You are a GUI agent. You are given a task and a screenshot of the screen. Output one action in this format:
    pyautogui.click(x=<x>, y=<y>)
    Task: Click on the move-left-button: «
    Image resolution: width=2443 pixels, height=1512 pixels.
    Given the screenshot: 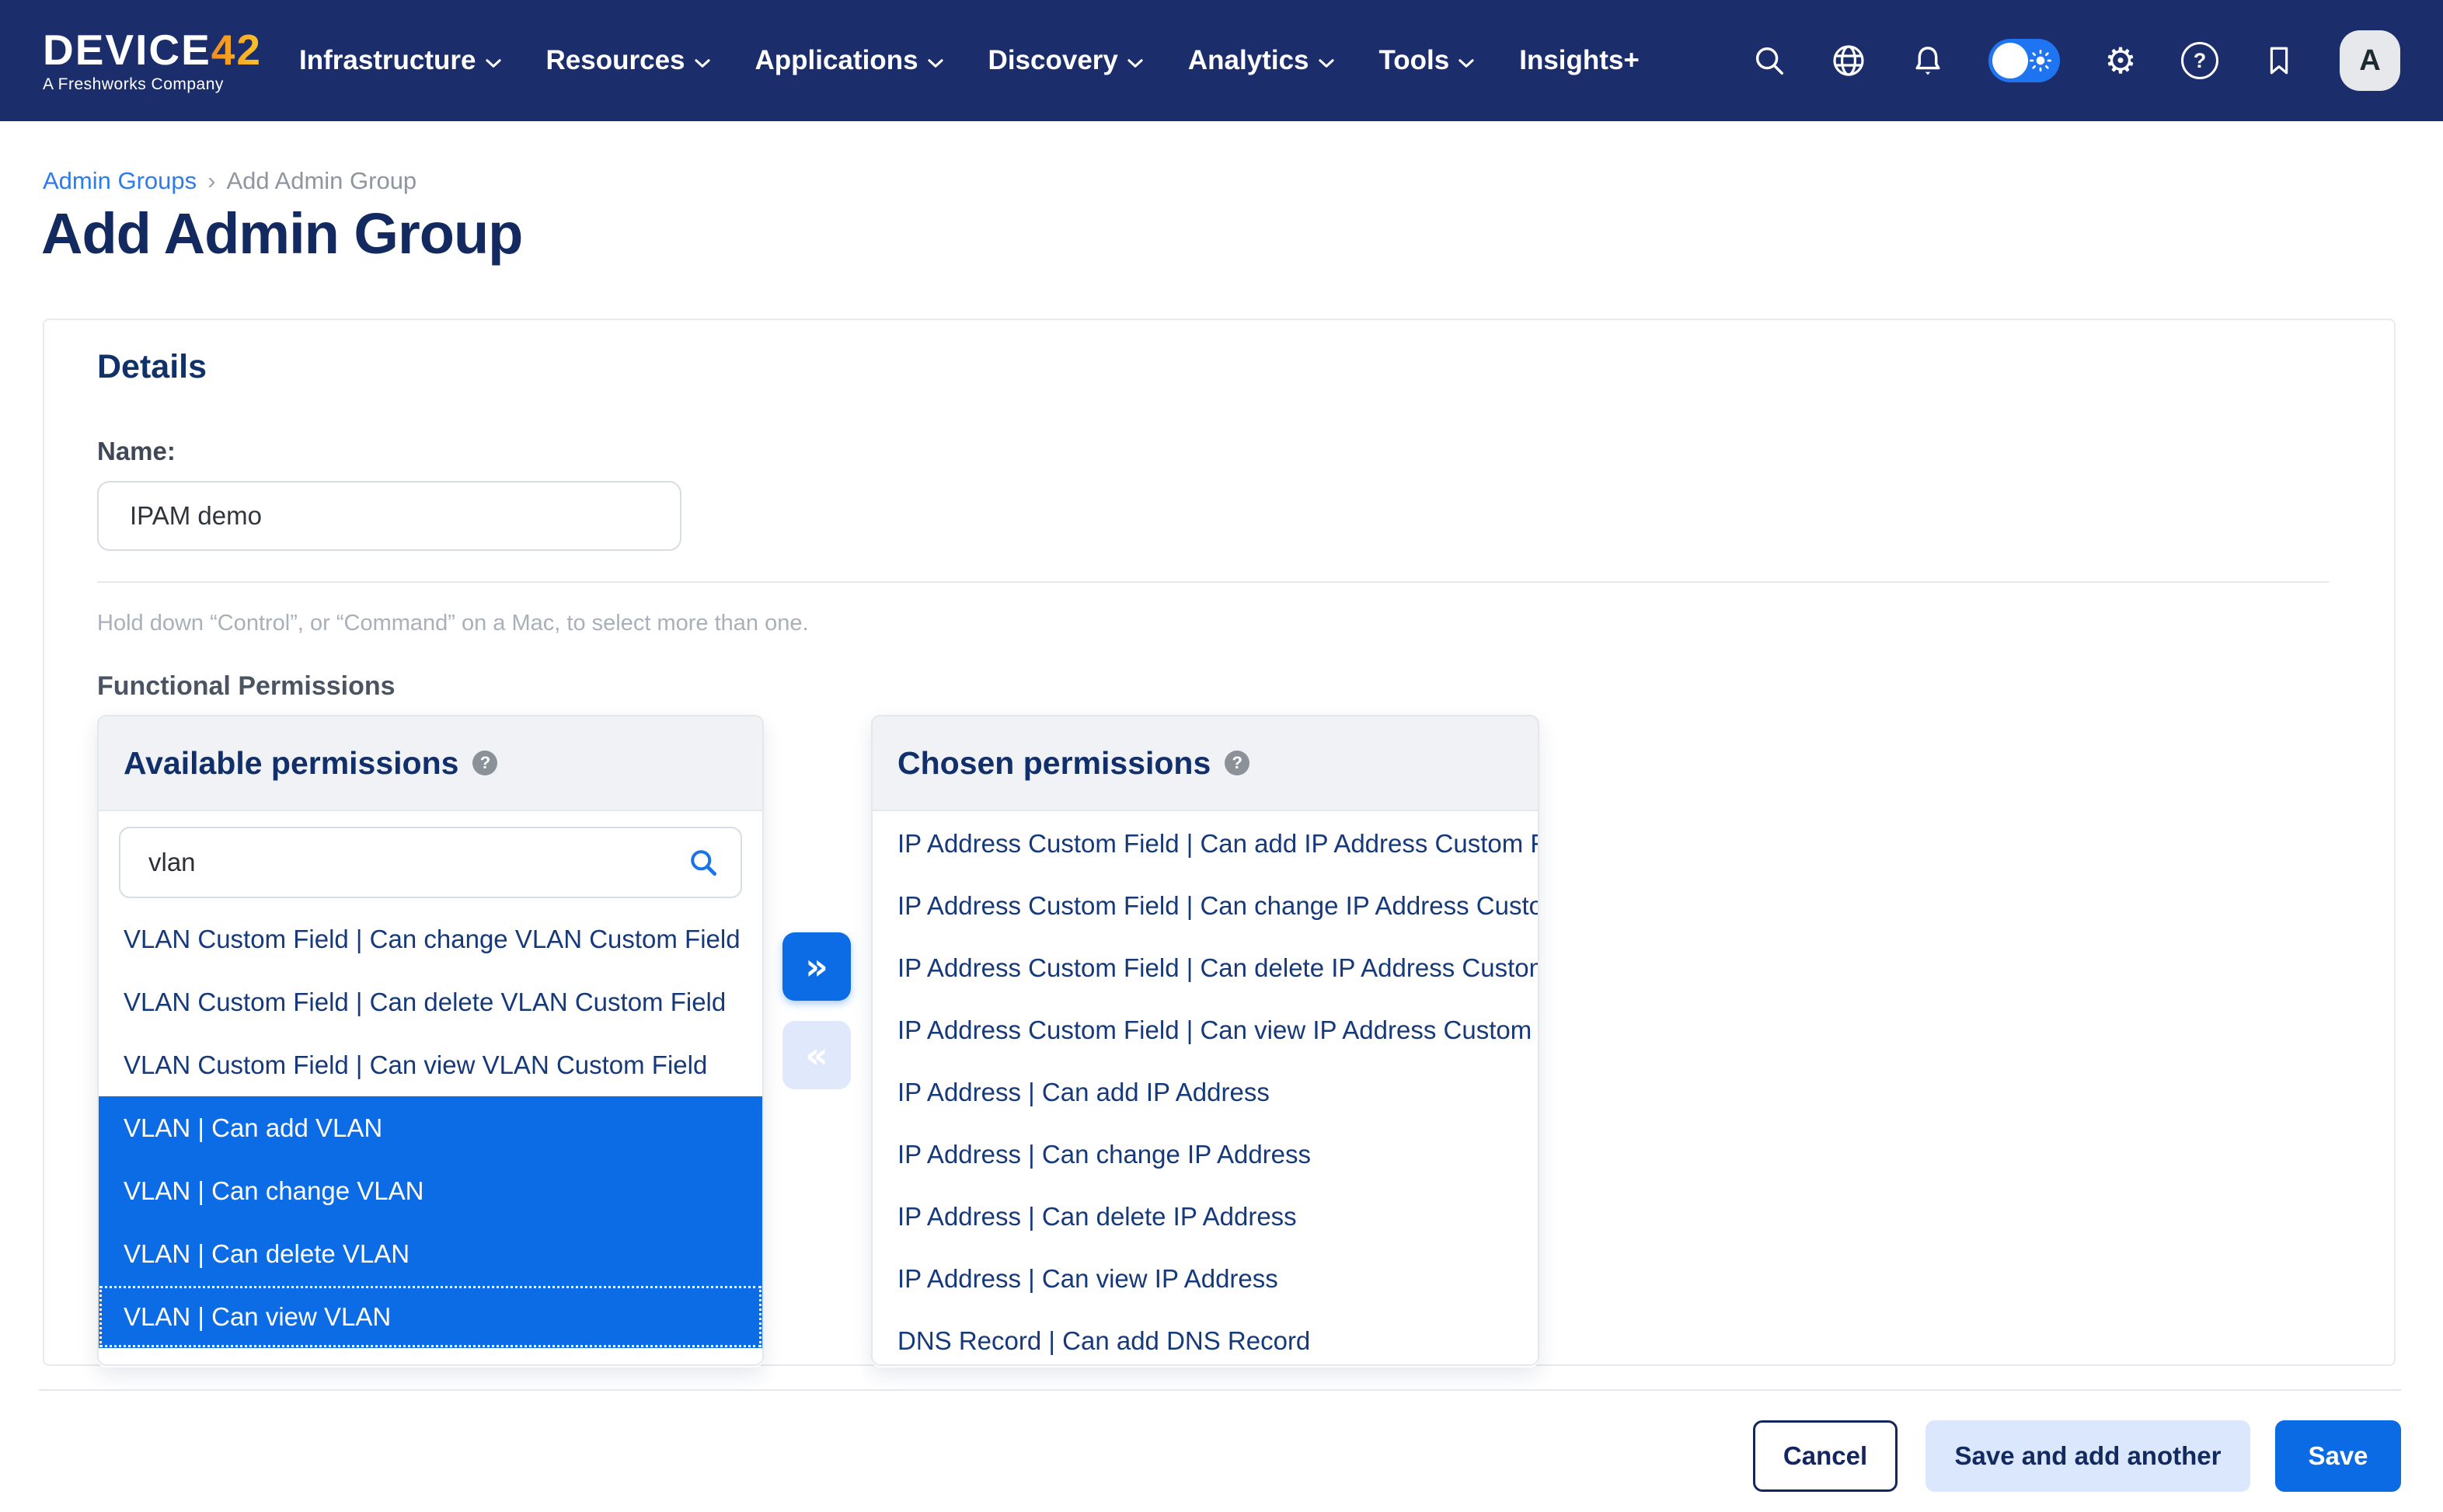 What is the action you would take?
    pyautogui.click(x=817, y=1055)
    